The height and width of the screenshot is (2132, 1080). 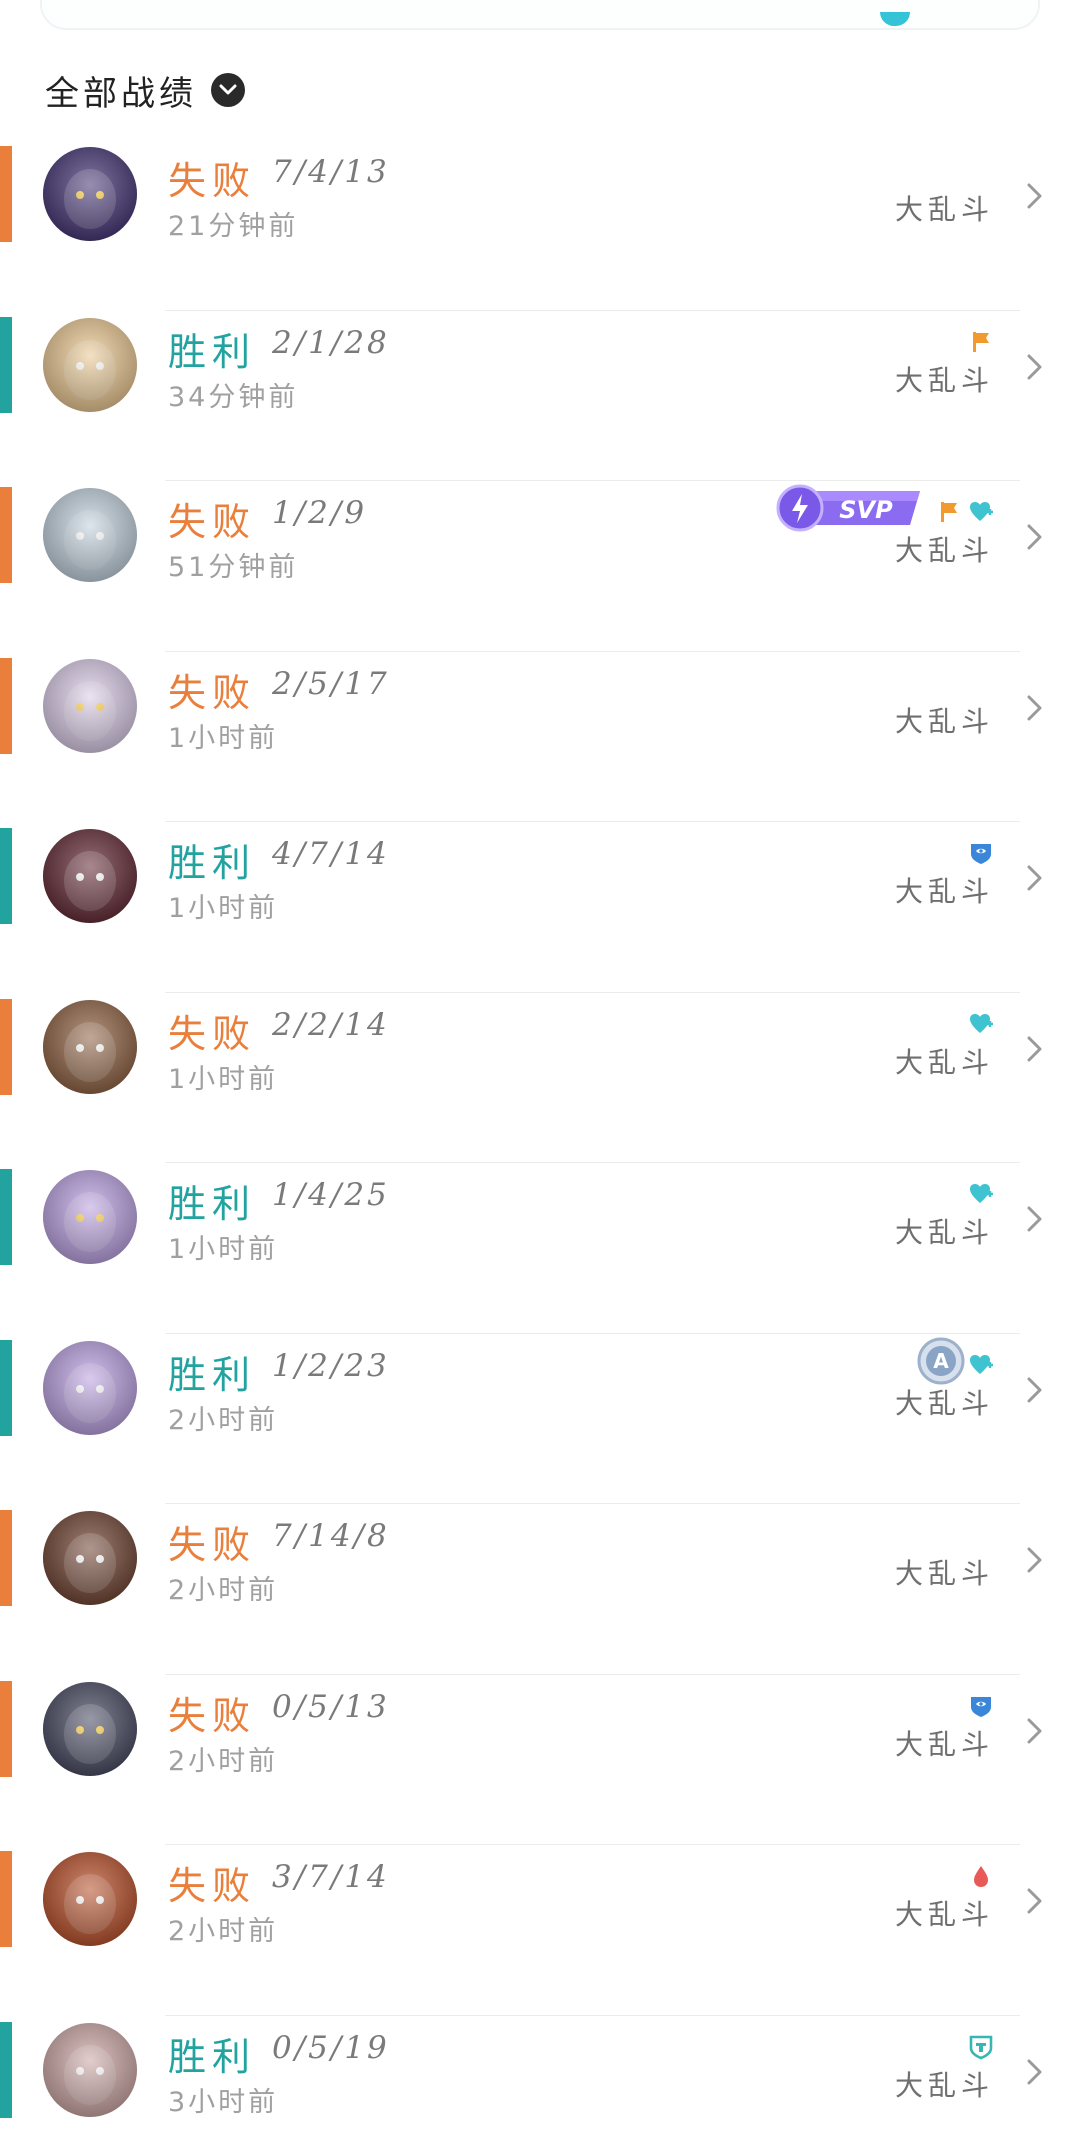 What do you see at coordinates (981, 2047) in the screenshot?
I see `tower-shield-icon` at bounding box center [981, 2047].